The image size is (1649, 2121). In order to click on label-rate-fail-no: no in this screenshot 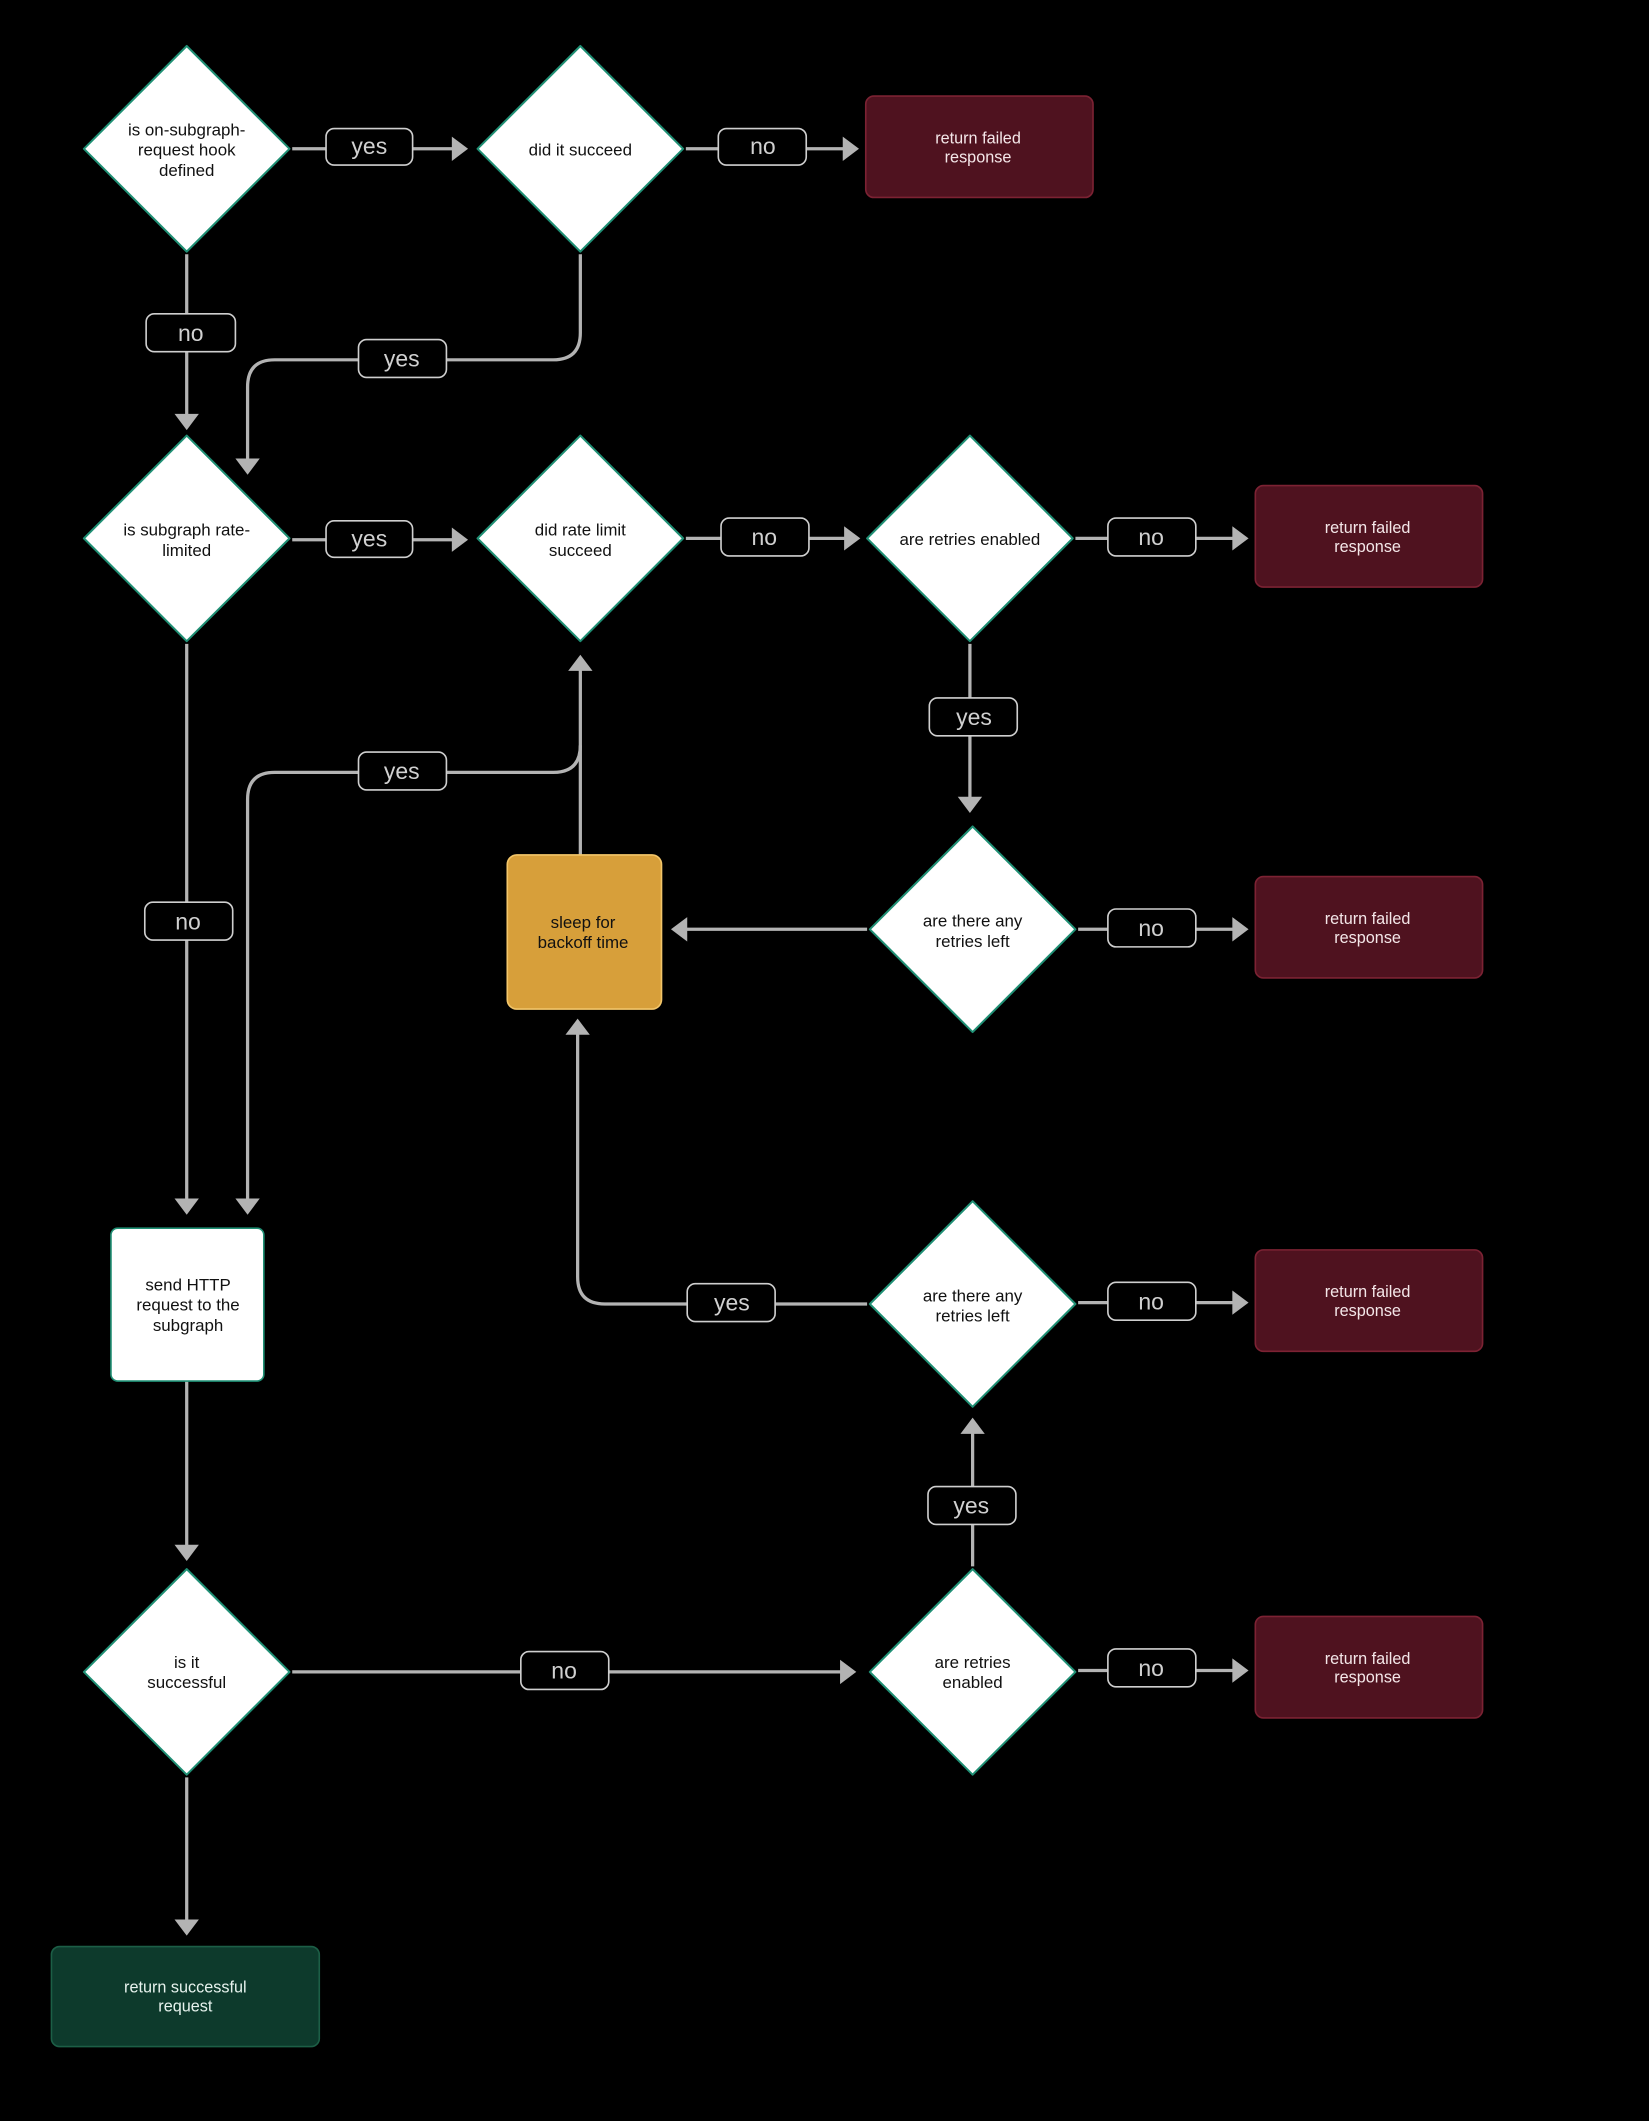, I will do `click(765, 537)`.